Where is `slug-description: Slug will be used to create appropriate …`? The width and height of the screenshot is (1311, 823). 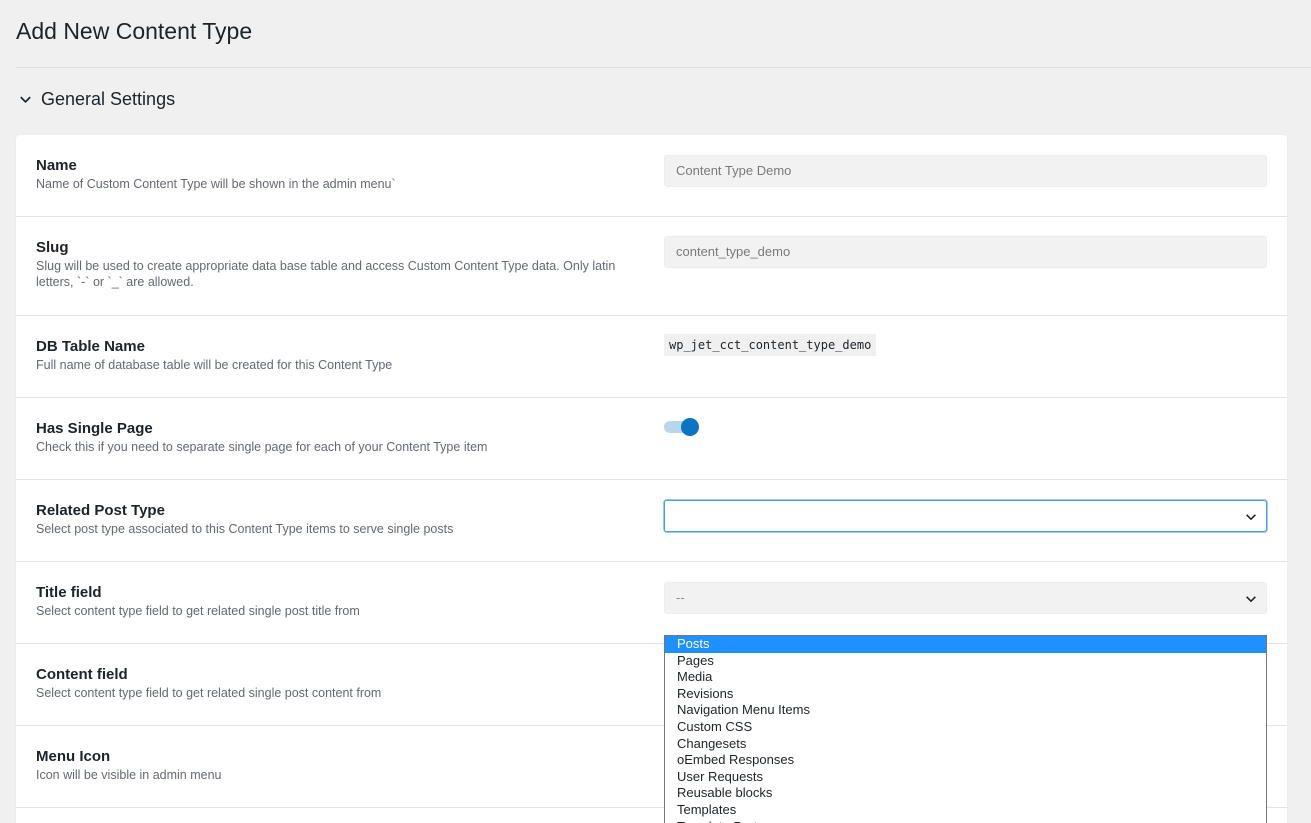
slug-description: Slug will be used to create appropriate … is located at coordinates (326, 274).